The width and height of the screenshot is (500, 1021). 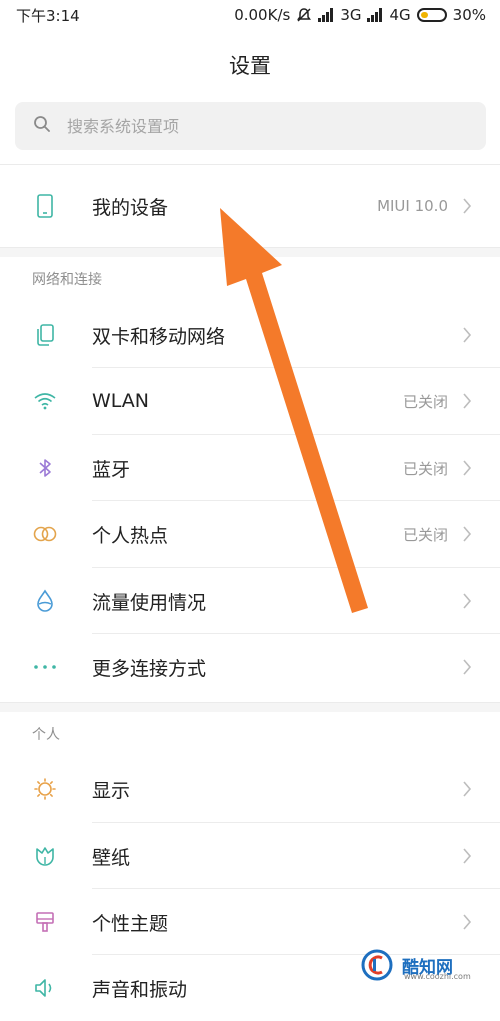 What do you see at coordinates (159, 336) in the screenshot?
I see `row-label: 双卡和移动网络` at bounding box center [159, 336].